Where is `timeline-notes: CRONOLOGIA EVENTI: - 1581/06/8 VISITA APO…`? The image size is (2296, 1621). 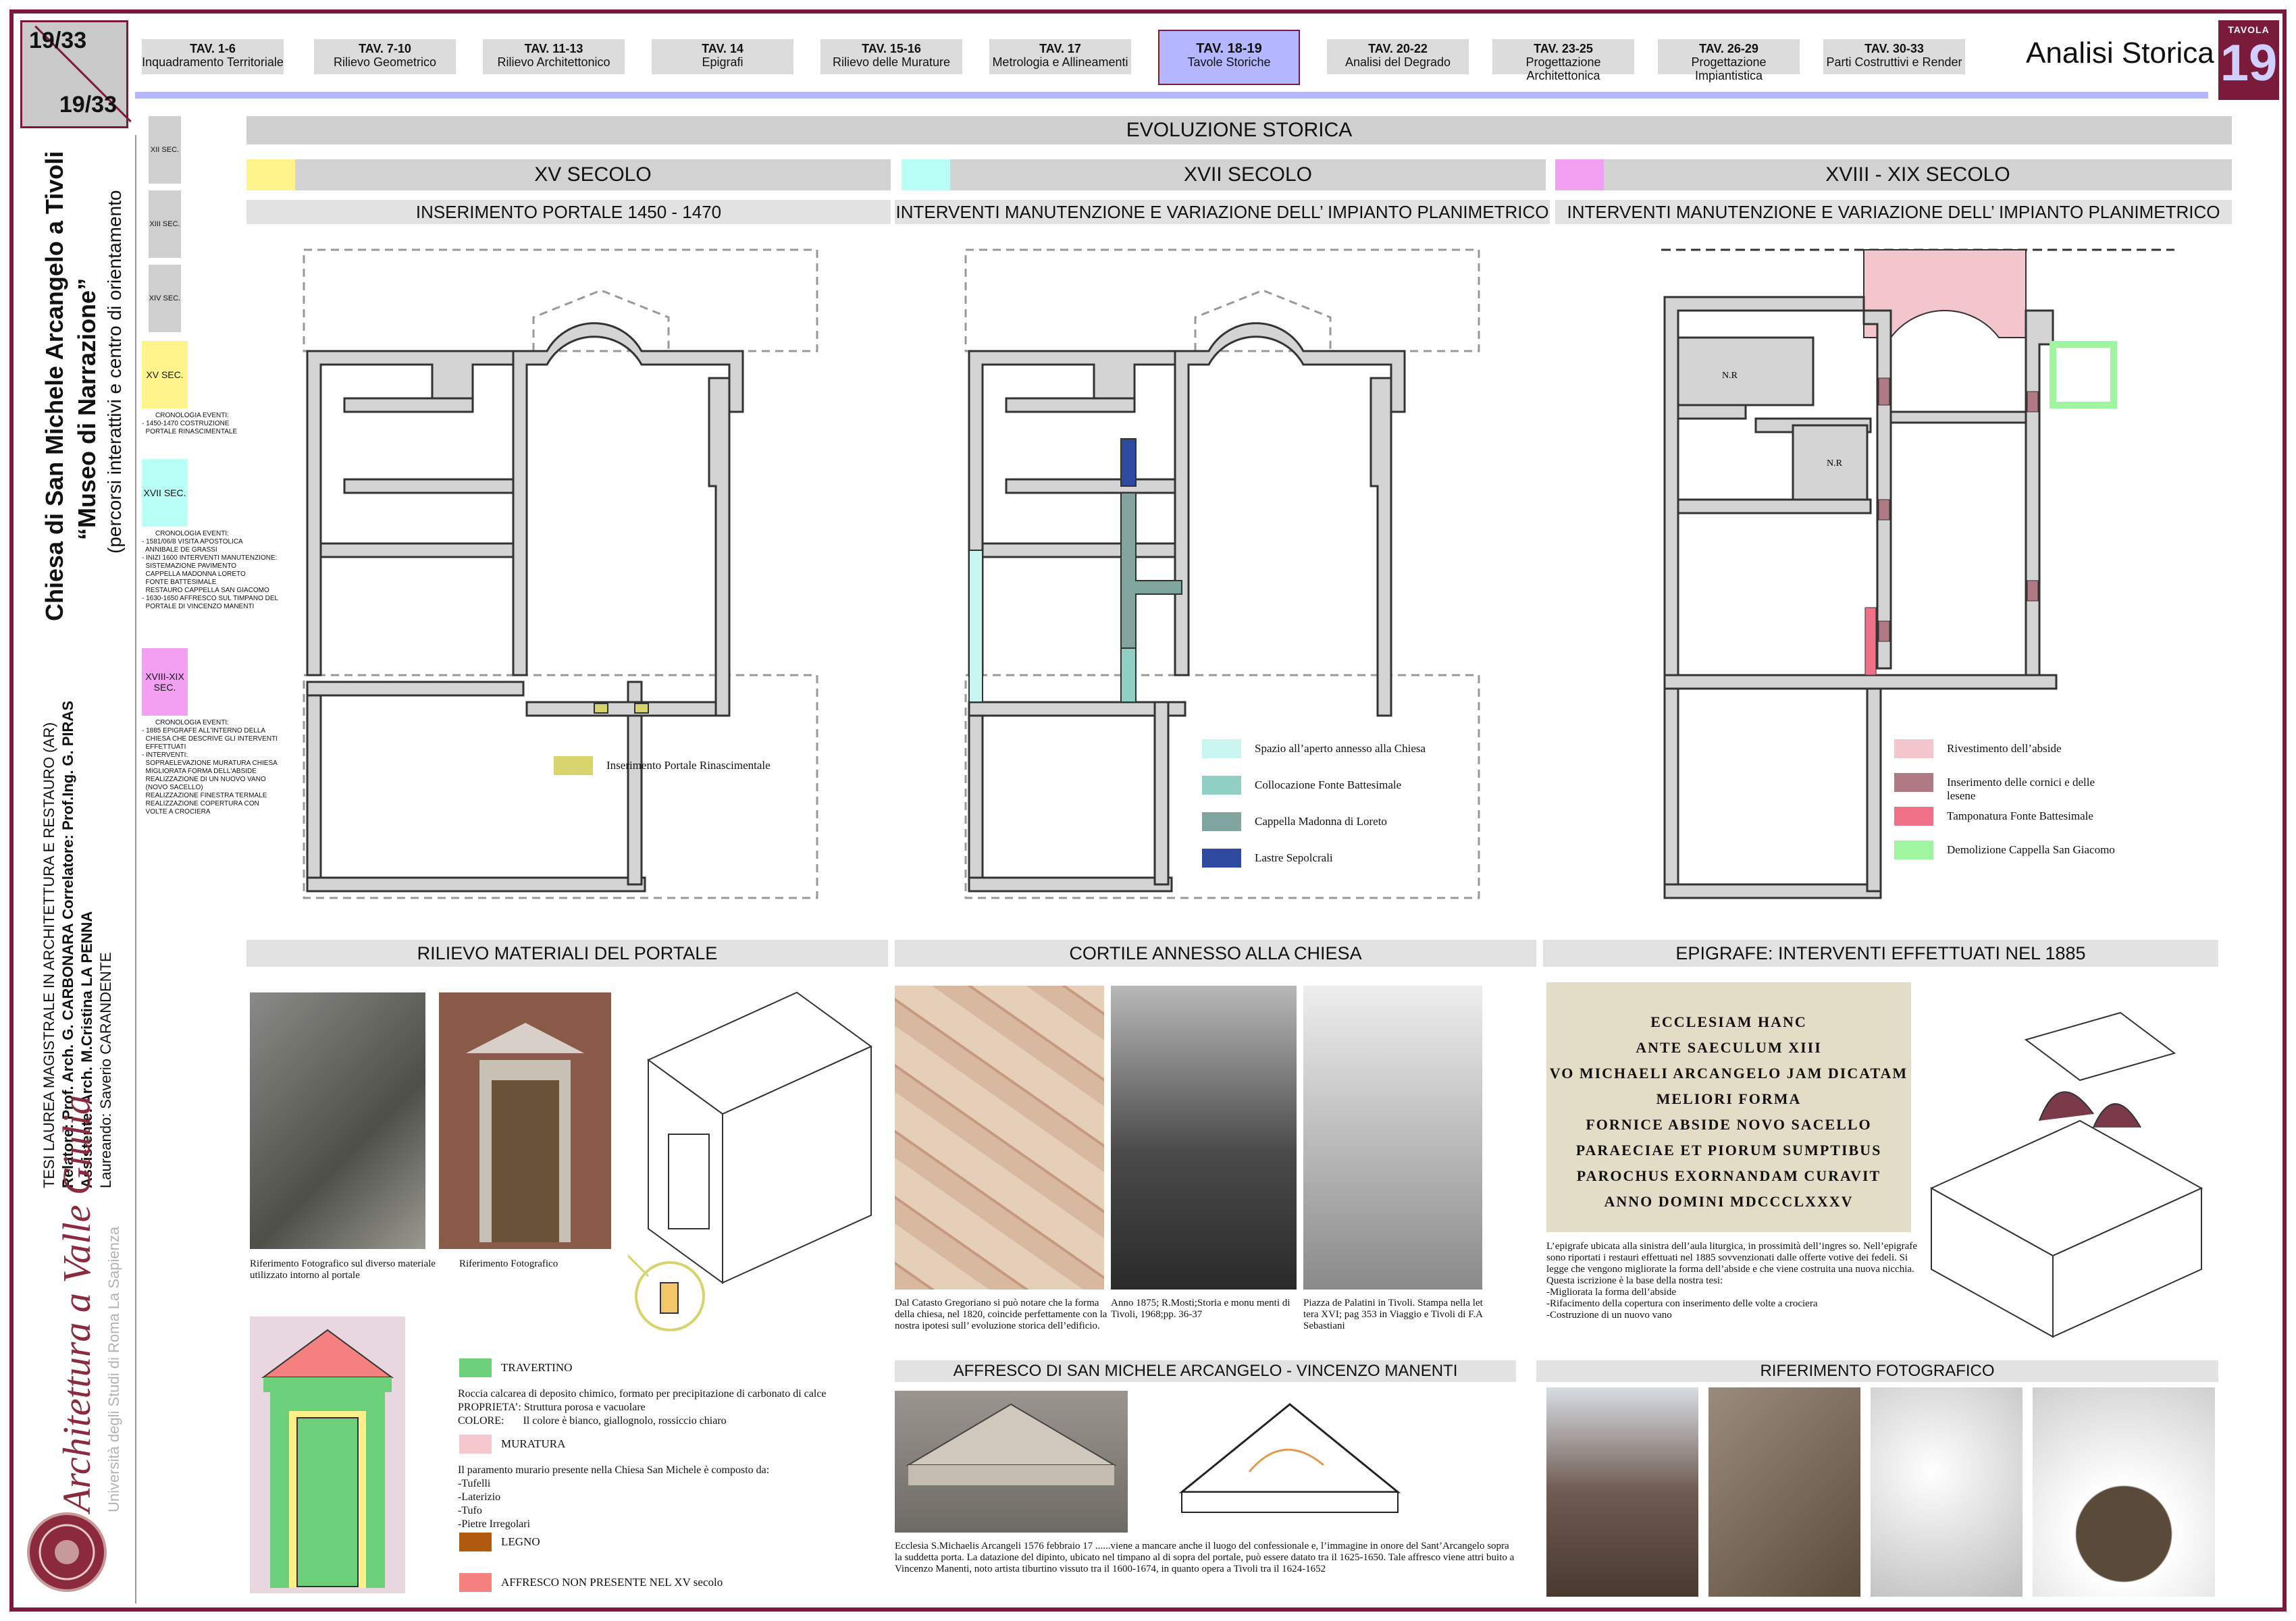
timeline-notes: CRONOLOGIA EVENTI: - 1581/06/8 VISITA APO… is located at coordinates (210, 570).